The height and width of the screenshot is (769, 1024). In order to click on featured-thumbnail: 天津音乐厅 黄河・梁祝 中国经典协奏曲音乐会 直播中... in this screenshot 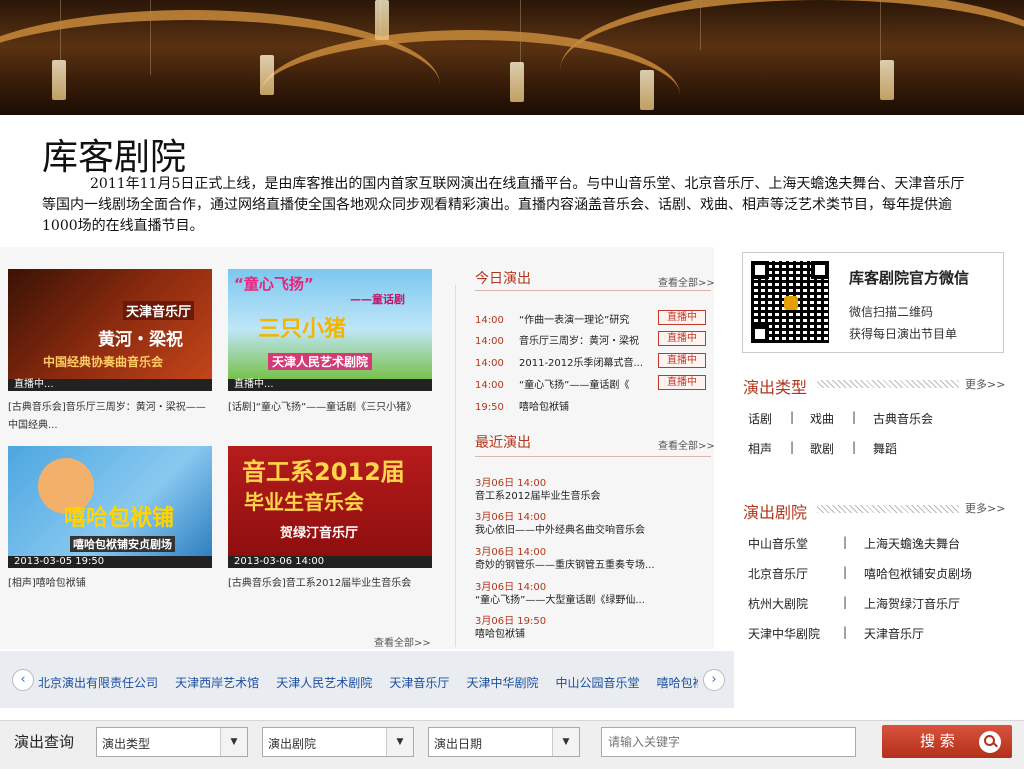, I will do `click(110, 330)`.